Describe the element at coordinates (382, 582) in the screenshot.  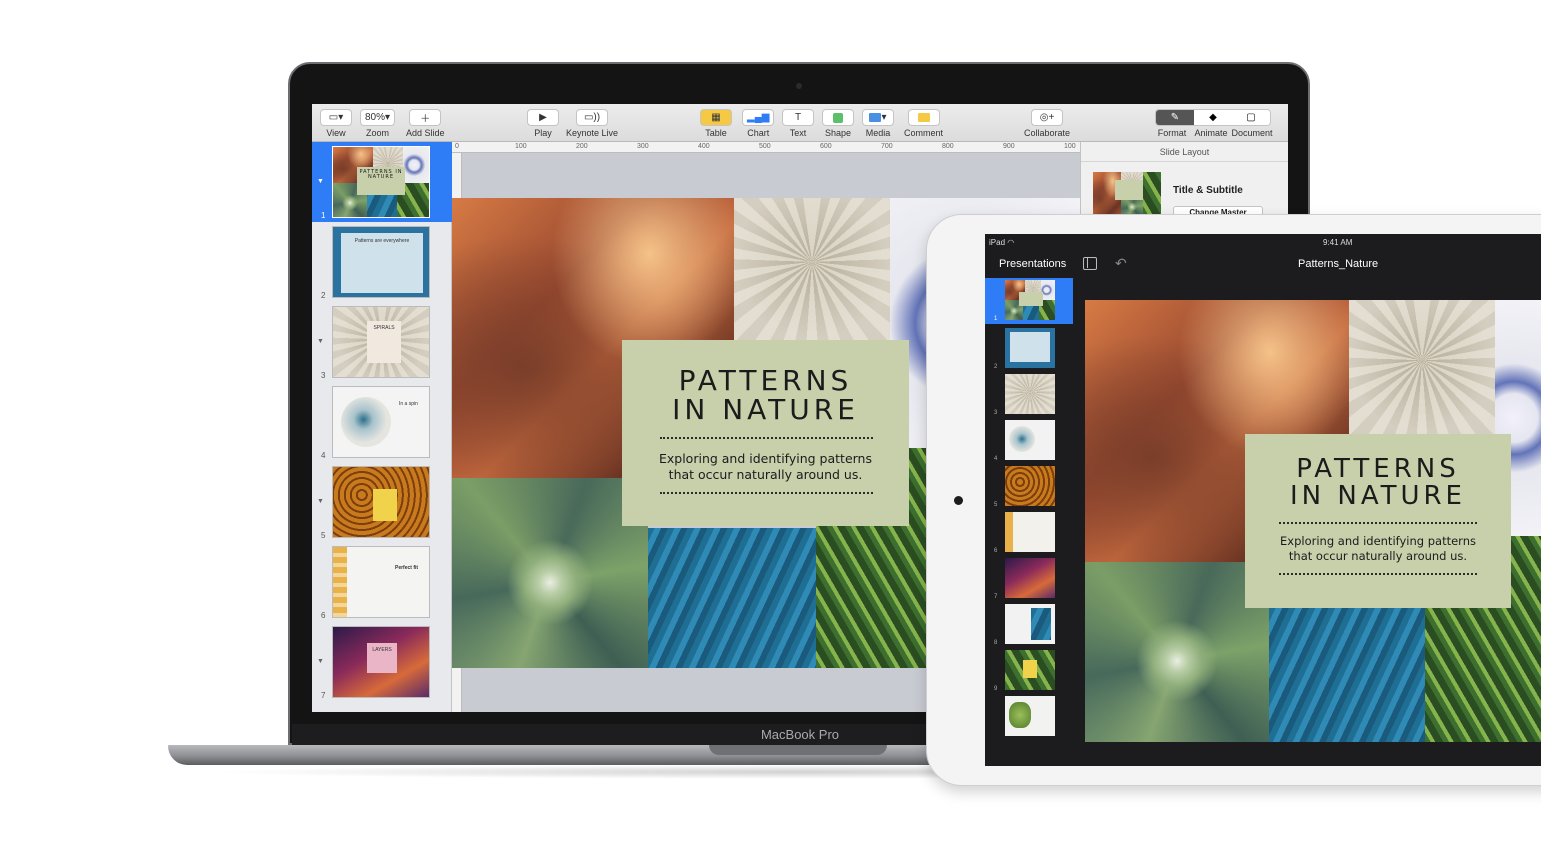
I see `slide-thumb-6: Perfect fit 6` at that location.